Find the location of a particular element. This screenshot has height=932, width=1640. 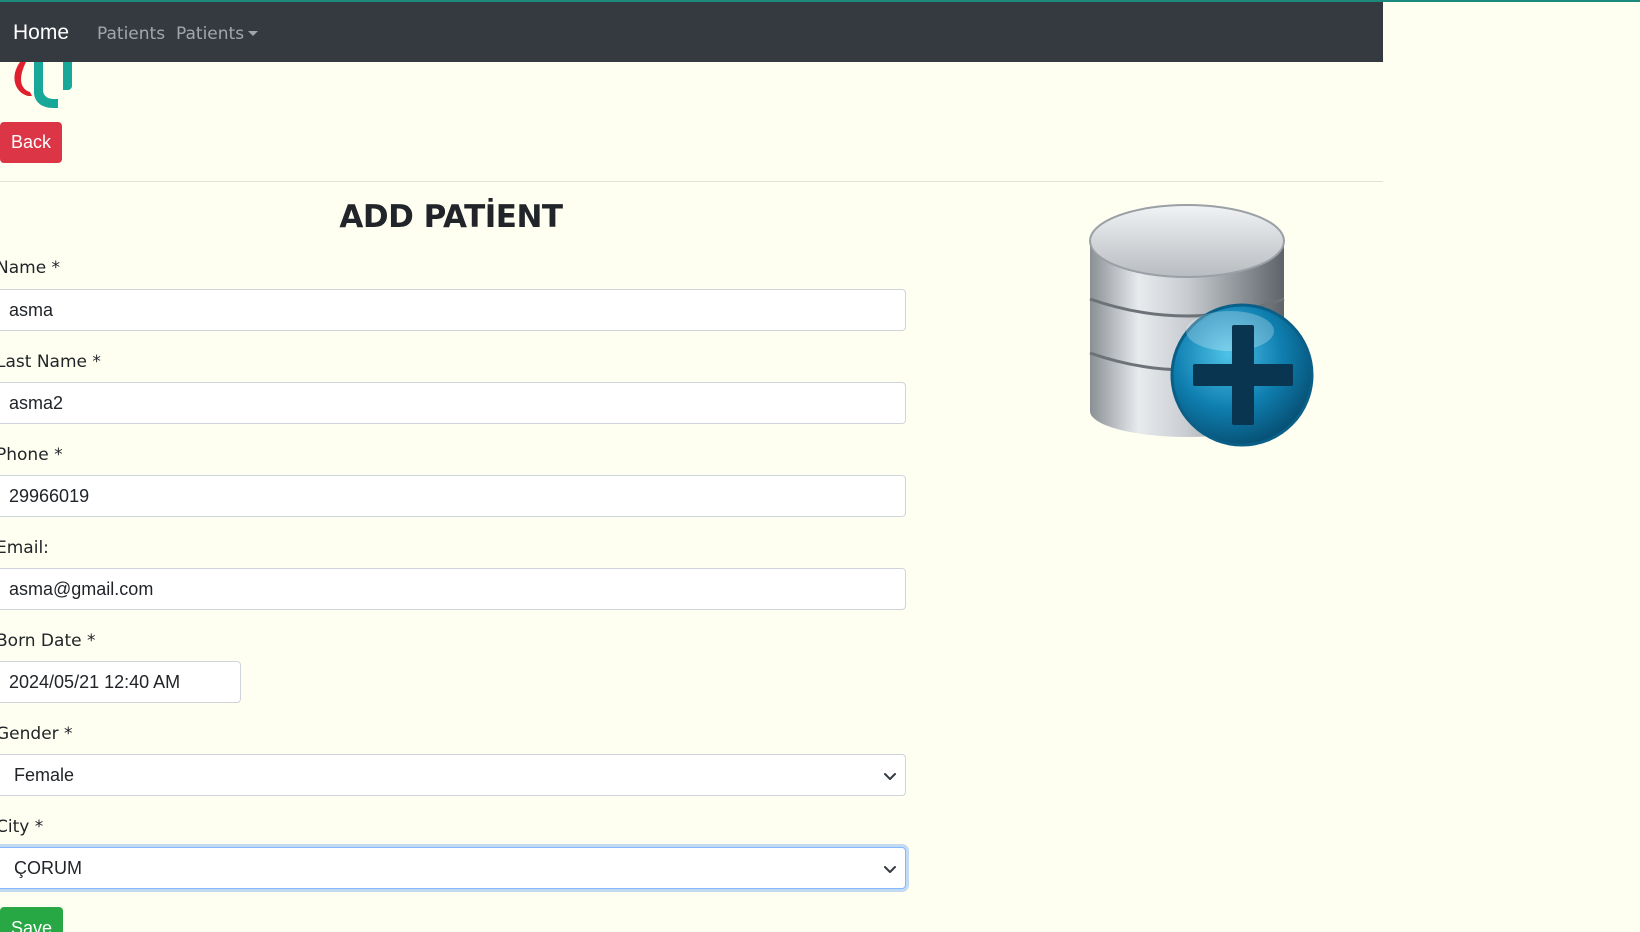

save-button: Save is located at coordinates (31, 919).